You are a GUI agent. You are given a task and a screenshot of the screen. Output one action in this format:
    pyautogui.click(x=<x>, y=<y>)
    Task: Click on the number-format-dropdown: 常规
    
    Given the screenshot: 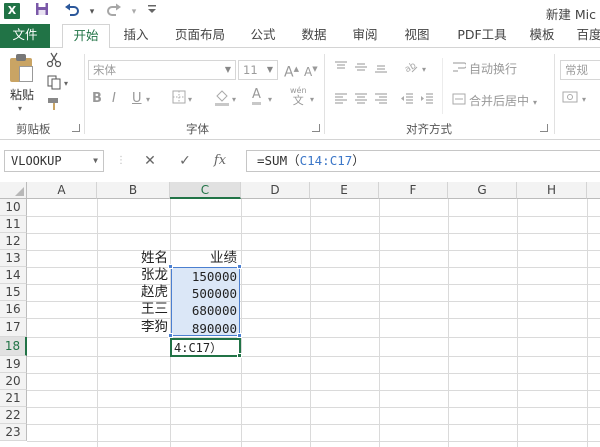 What is the action you would take?
    pyautogui.click(x=580, y=70)
    